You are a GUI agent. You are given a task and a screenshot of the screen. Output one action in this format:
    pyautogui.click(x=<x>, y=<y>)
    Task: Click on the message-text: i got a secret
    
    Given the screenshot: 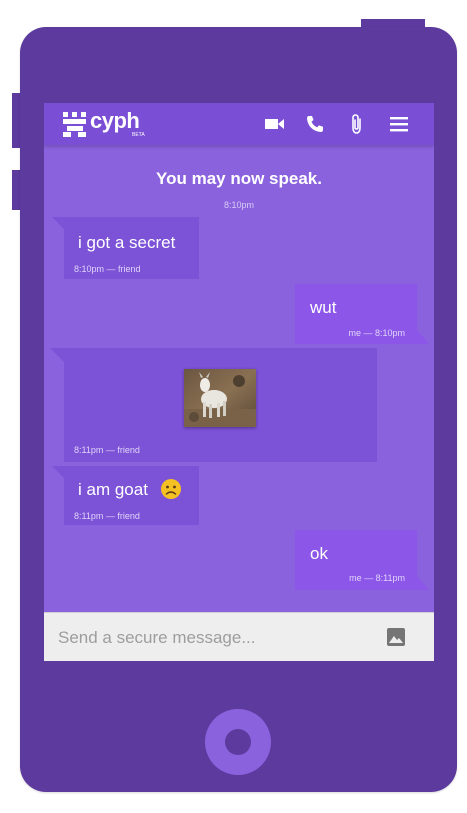 What is the action you would take?
    pyautogui.click(x=127, y=242)
    